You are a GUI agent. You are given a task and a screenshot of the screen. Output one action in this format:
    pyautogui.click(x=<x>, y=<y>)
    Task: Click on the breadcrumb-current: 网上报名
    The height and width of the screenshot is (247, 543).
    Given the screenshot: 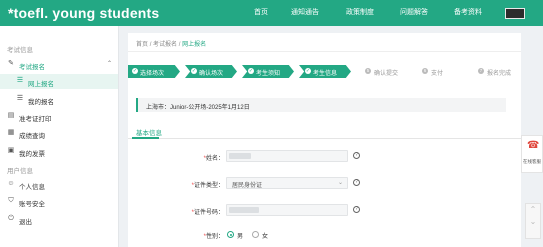 What is the action you would take?
    pyautogui.click(x=194, y=45)
    